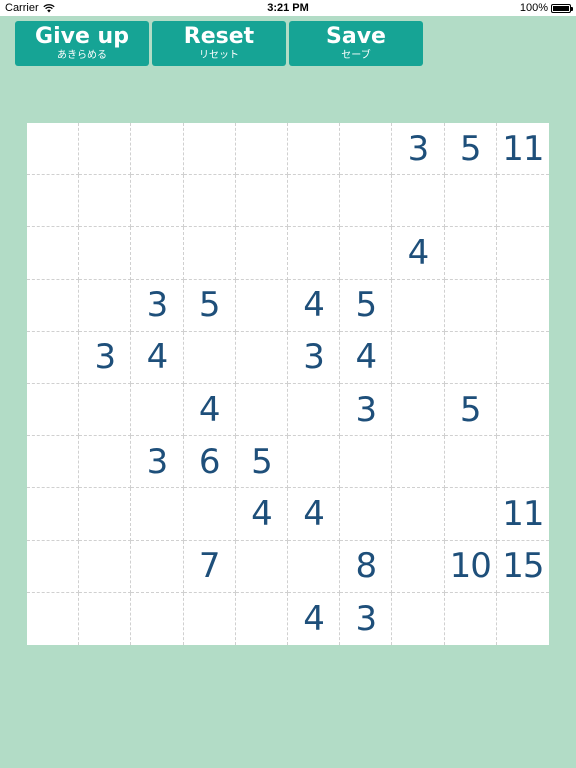  I want to click on save-button: Save セーブ, so click(356, 43).